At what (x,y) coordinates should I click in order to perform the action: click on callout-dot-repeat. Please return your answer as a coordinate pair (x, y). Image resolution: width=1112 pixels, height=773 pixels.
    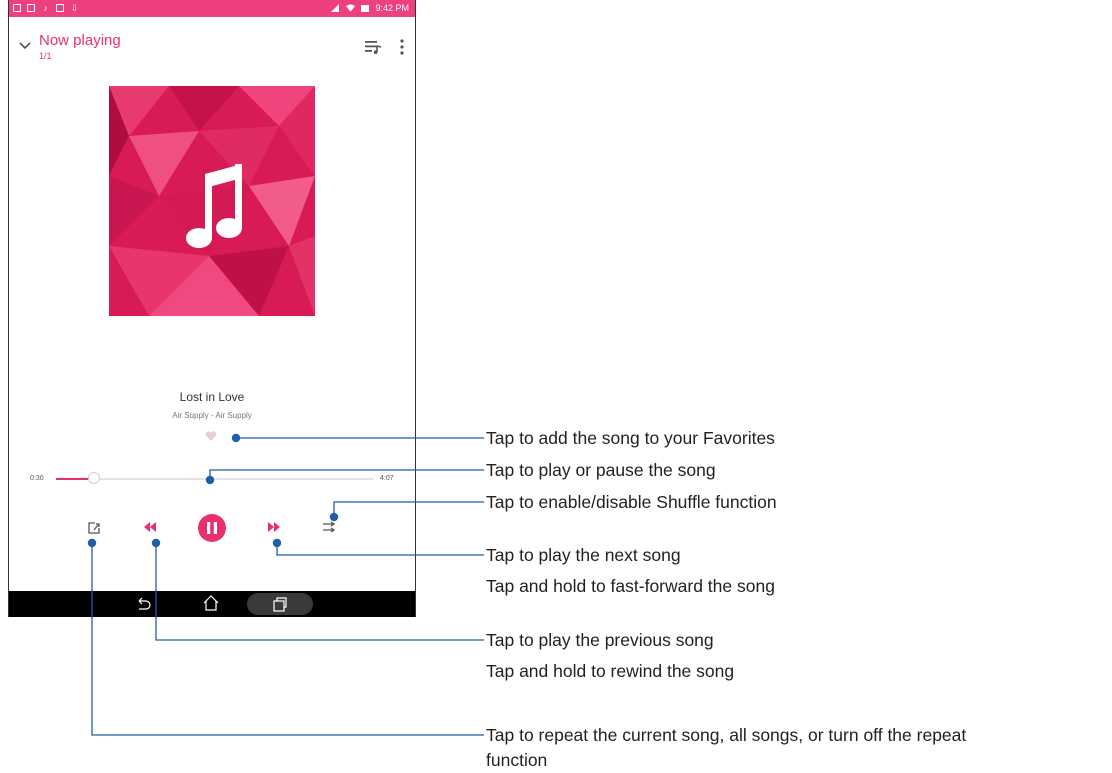
    Looking at the image, I should click on (92, 543).